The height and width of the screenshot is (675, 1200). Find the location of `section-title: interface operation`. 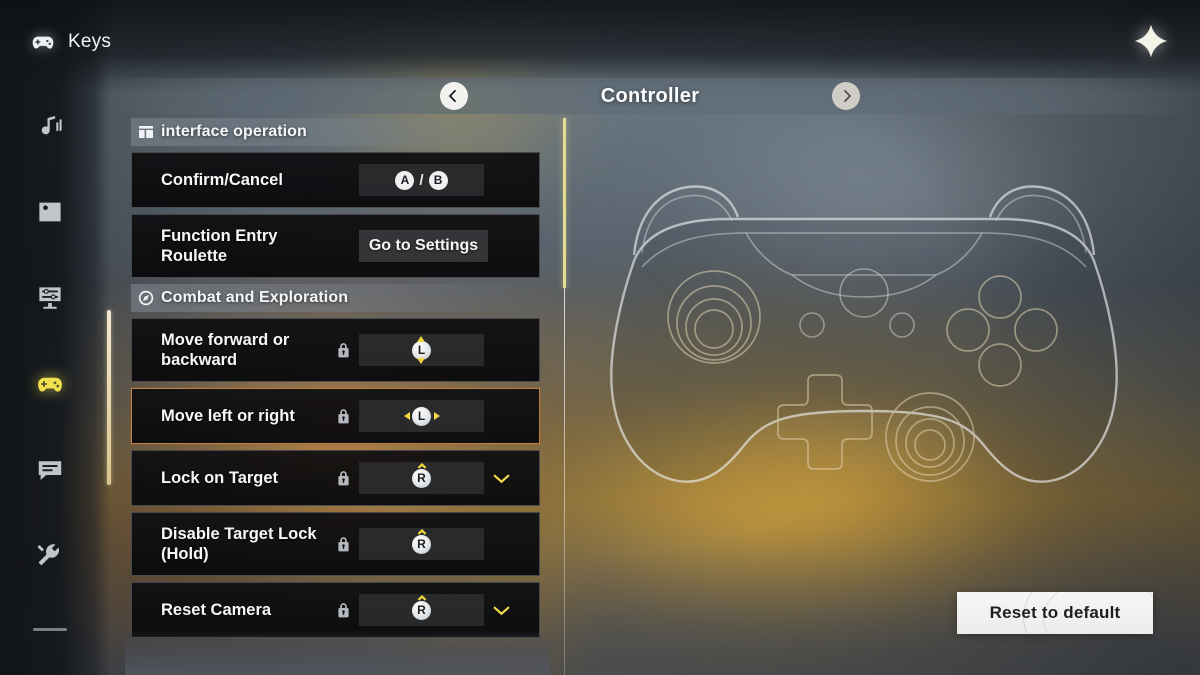

section-title: interface operation is located at coordinates (234, 131).